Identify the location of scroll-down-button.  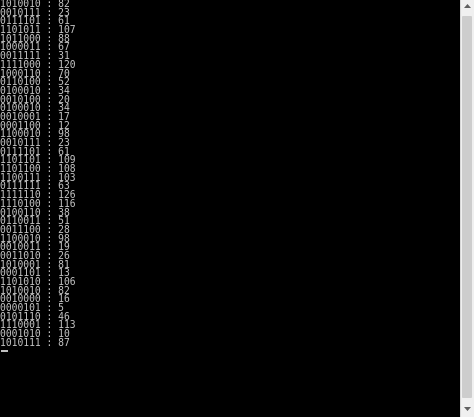
(467, 410).